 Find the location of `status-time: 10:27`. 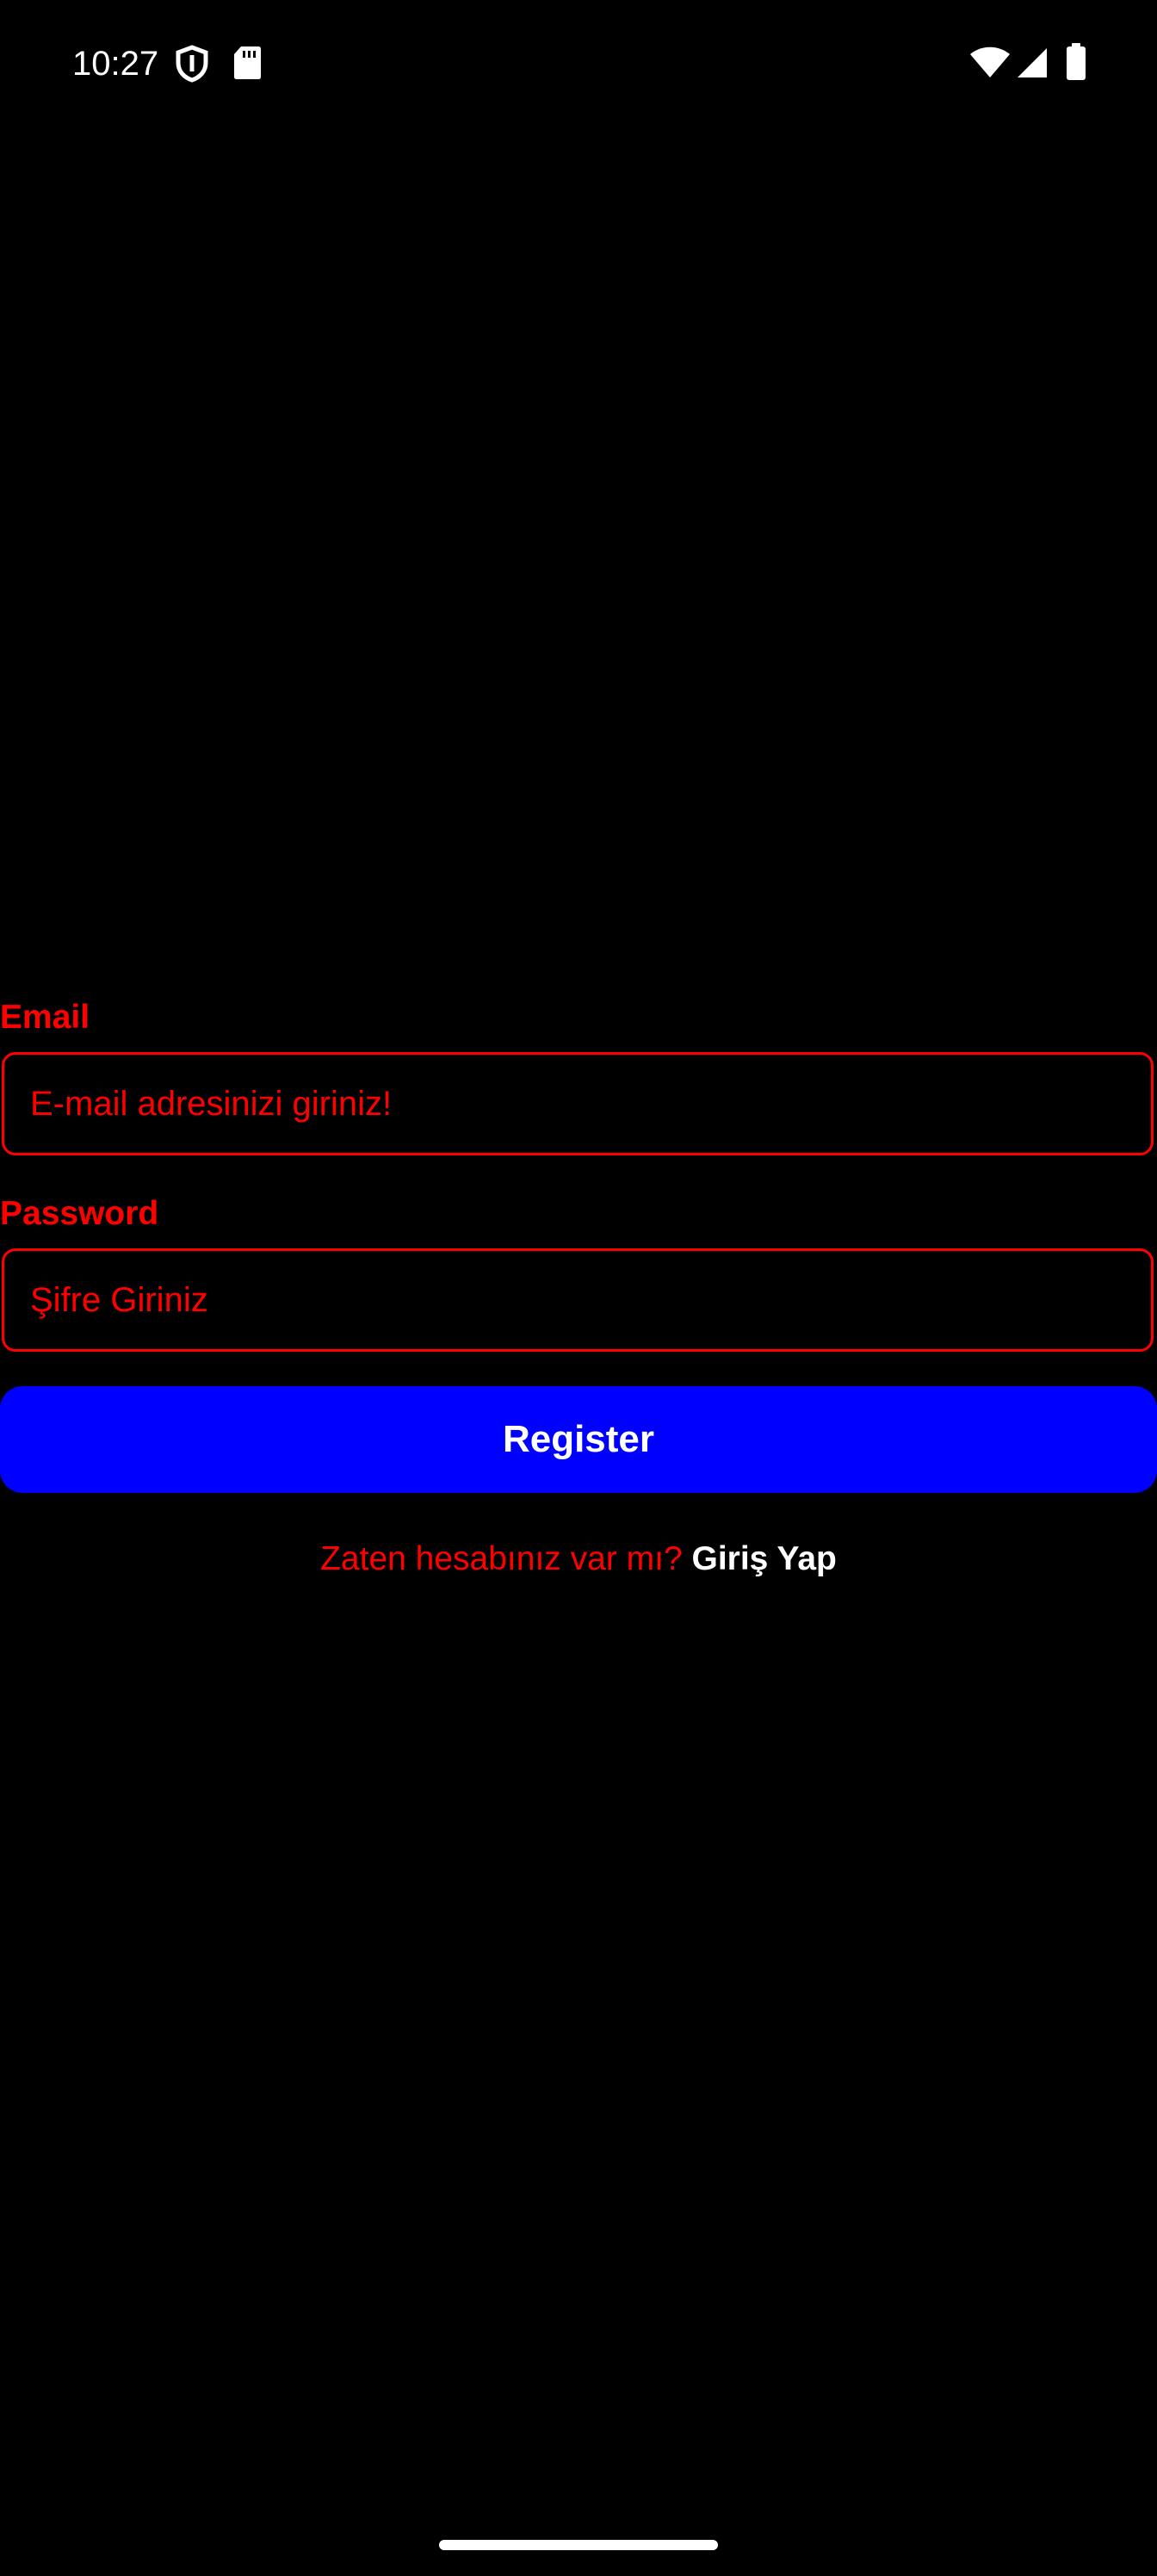

status-time: 10:27 is located at coordinates (115, 64).